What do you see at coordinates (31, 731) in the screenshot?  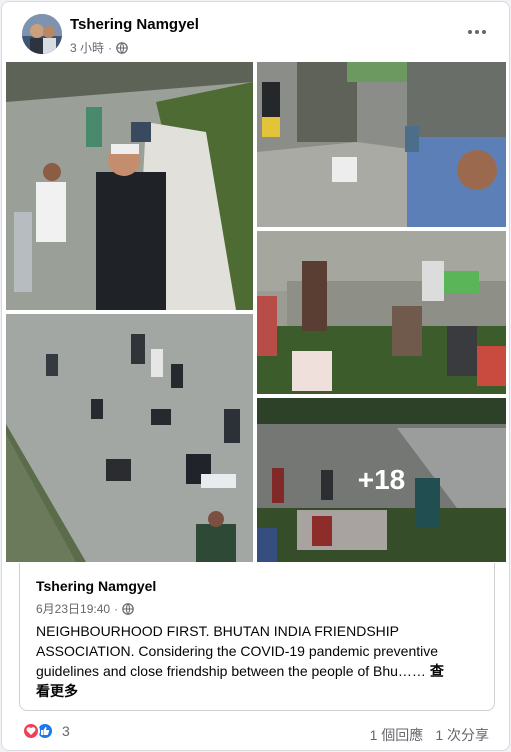 I see `love-reaction-icon` at bounding box center [31, 731].